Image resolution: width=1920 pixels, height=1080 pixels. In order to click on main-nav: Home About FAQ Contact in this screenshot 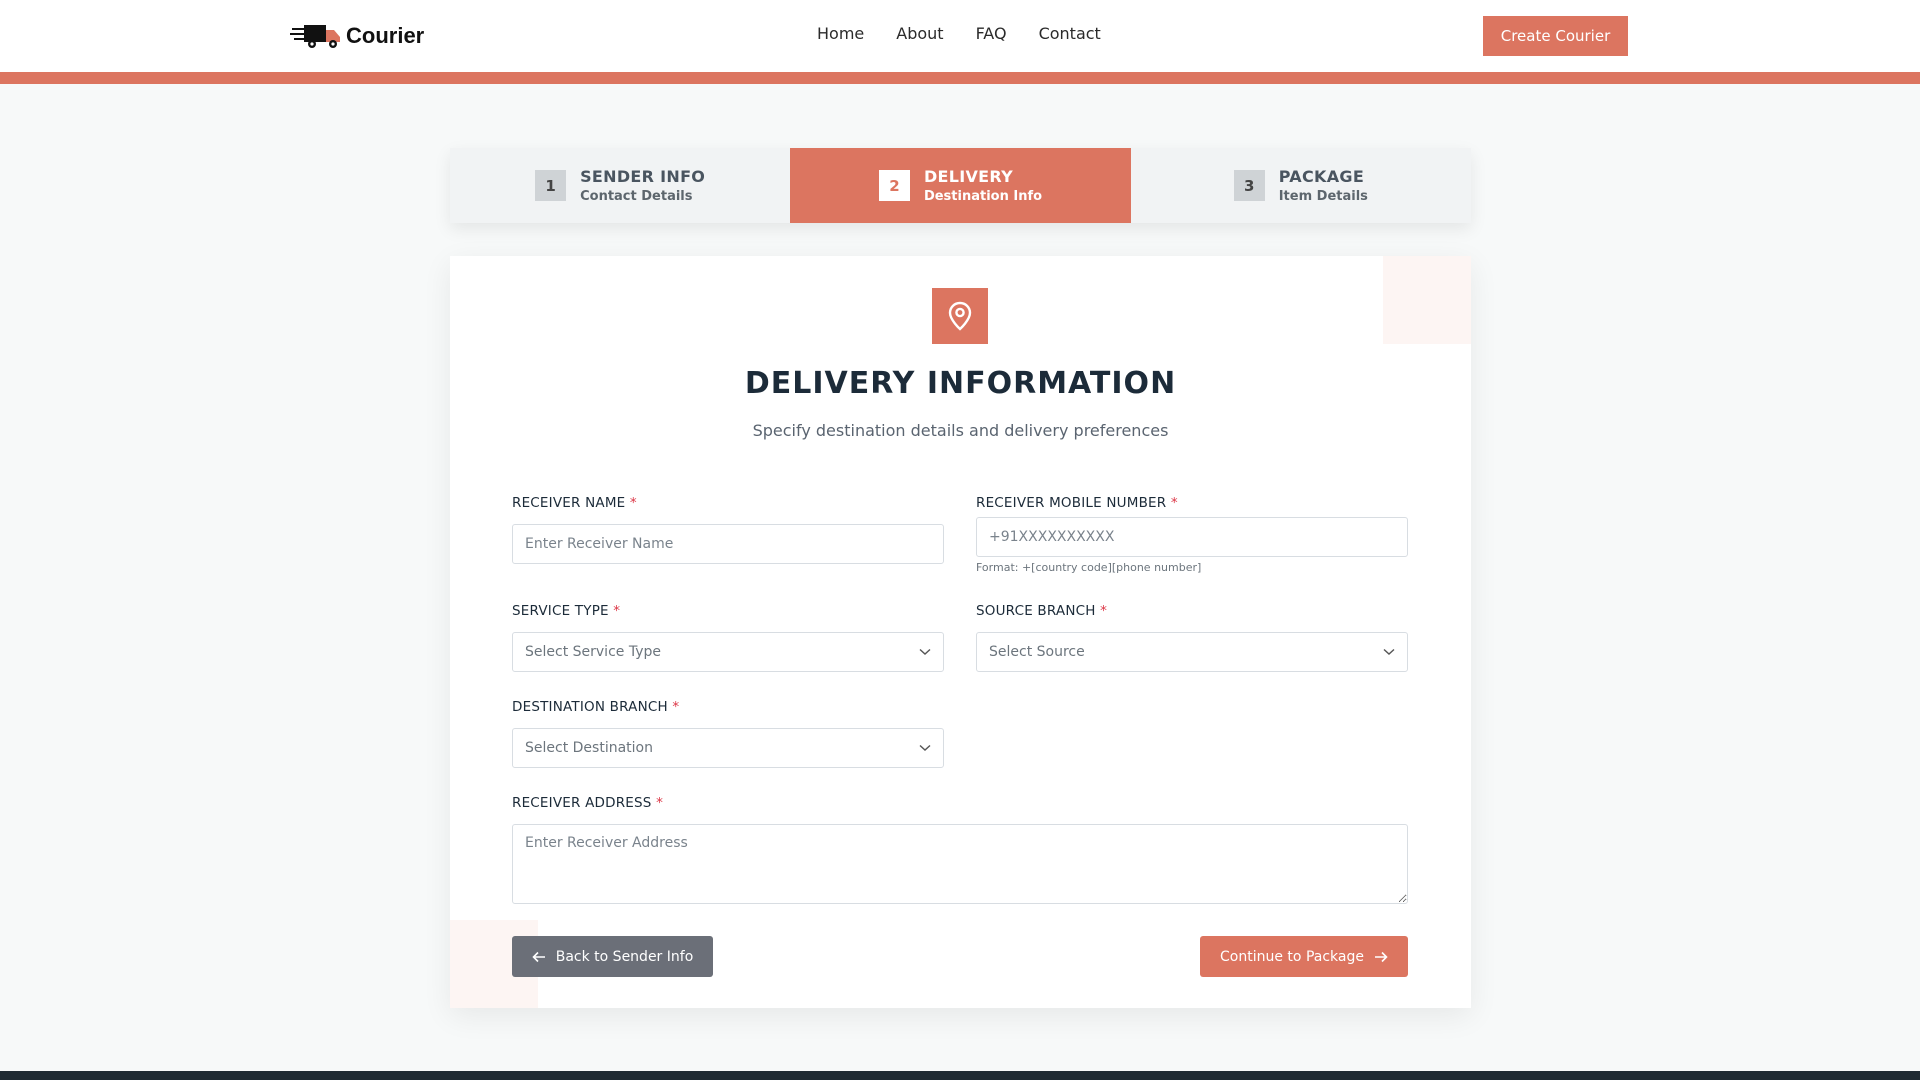, I will do `click(959, 33)`.